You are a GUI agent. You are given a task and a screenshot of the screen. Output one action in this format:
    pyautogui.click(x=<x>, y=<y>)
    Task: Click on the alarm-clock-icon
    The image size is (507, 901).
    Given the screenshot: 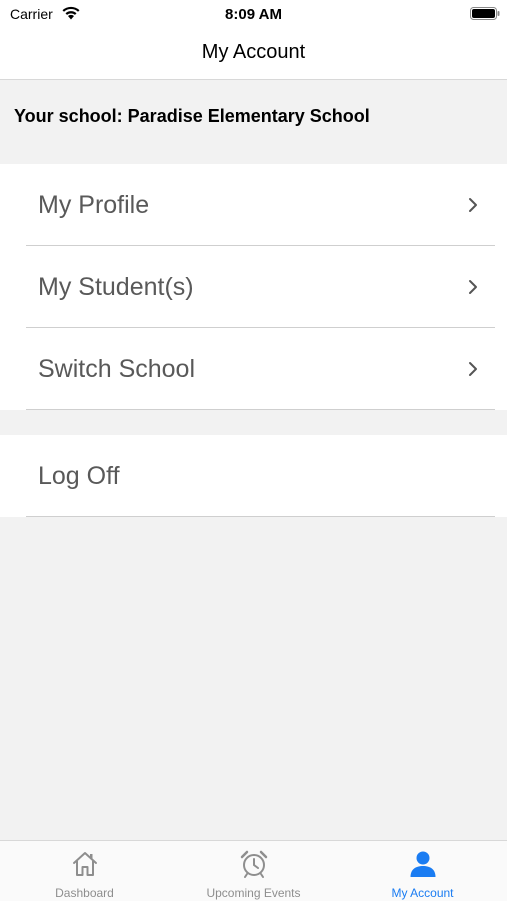 What is the action you would take?
    pyautogui.click(x=254, y=864)
    